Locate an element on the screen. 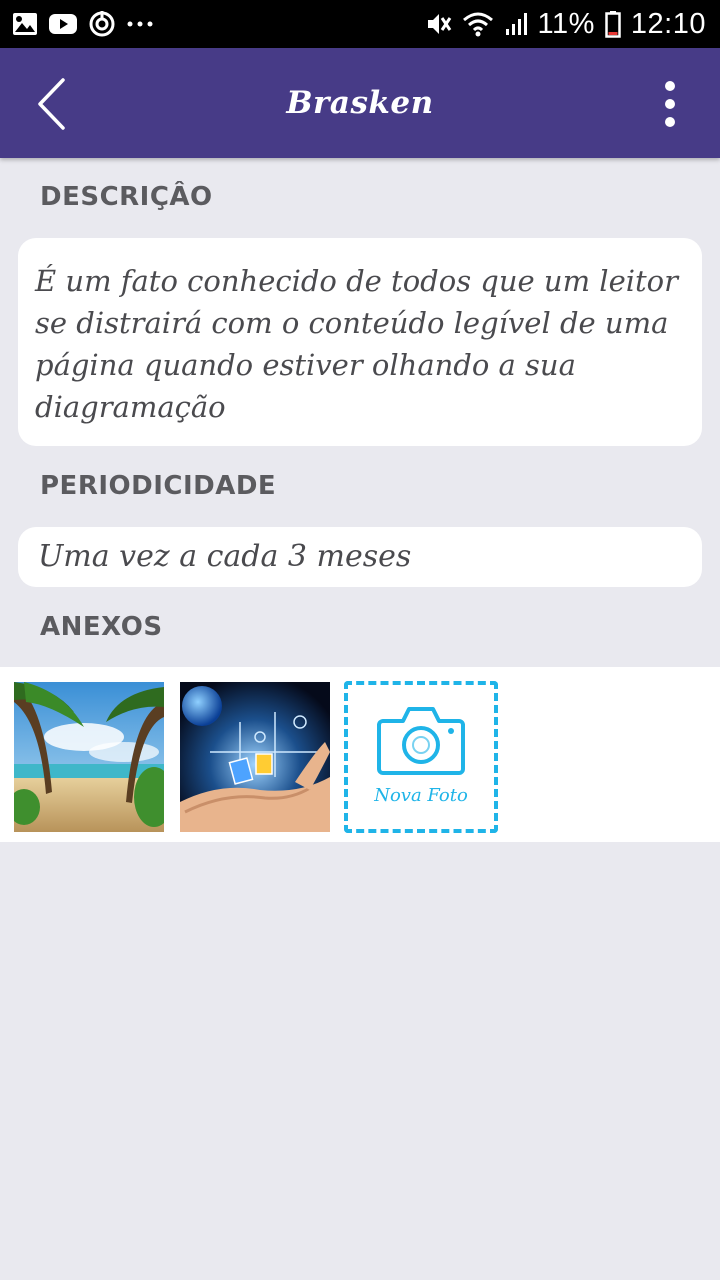 Image resolution: width=720 pixels, height=1280 pixels. app-bar: Brasken is located at coordinates (360, 103).